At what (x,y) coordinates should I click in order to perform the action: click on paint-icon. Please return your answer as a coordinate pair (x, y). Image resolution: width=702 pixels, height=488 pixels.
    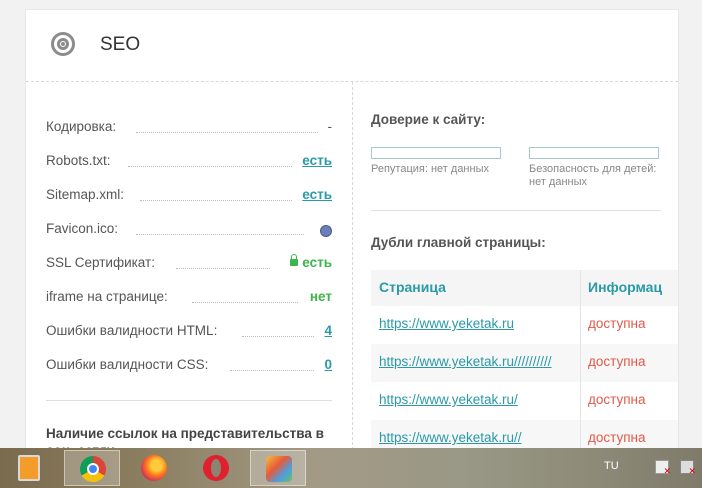
    Looking at the image, I should click on (279, 469).